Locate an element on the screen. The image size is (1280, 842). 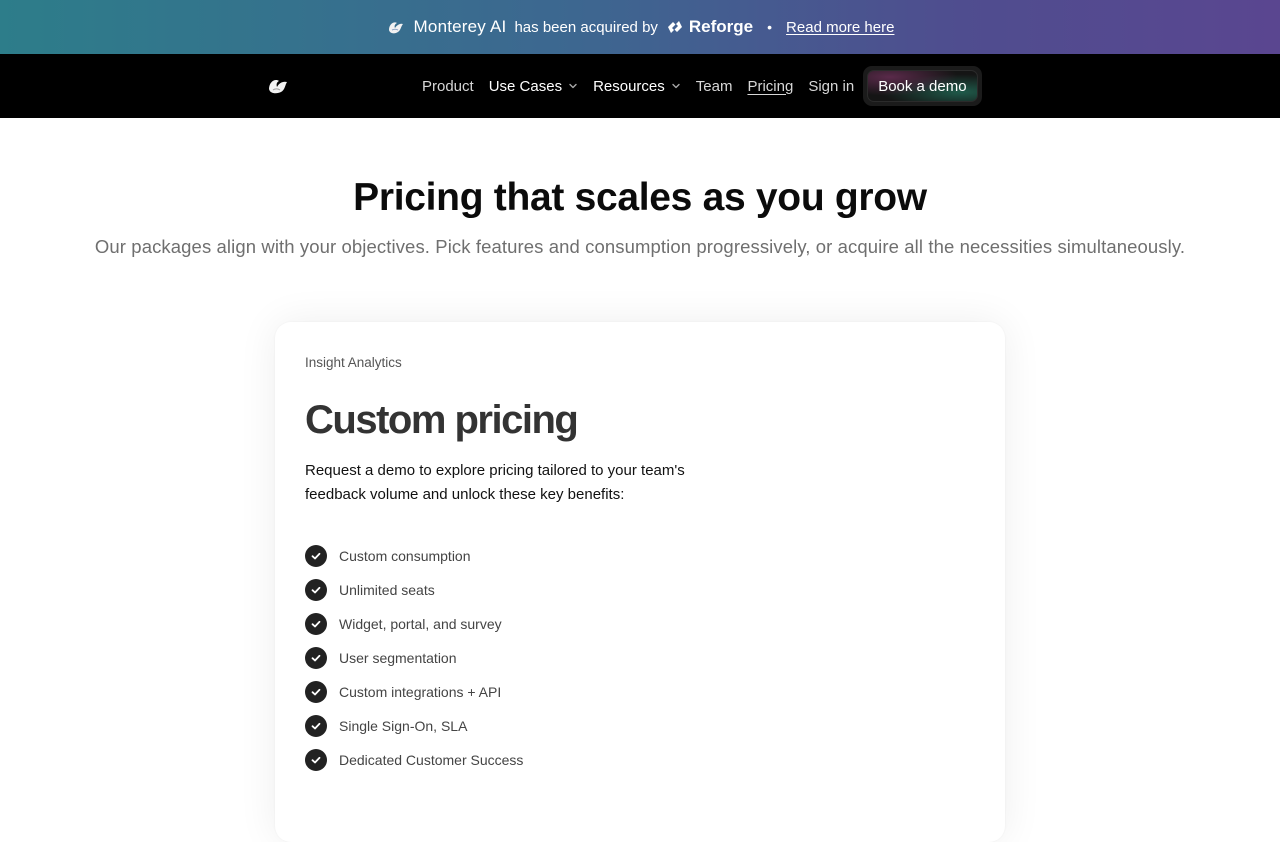
feature-item: Unlimited seats is located at coordinates (655, 590).